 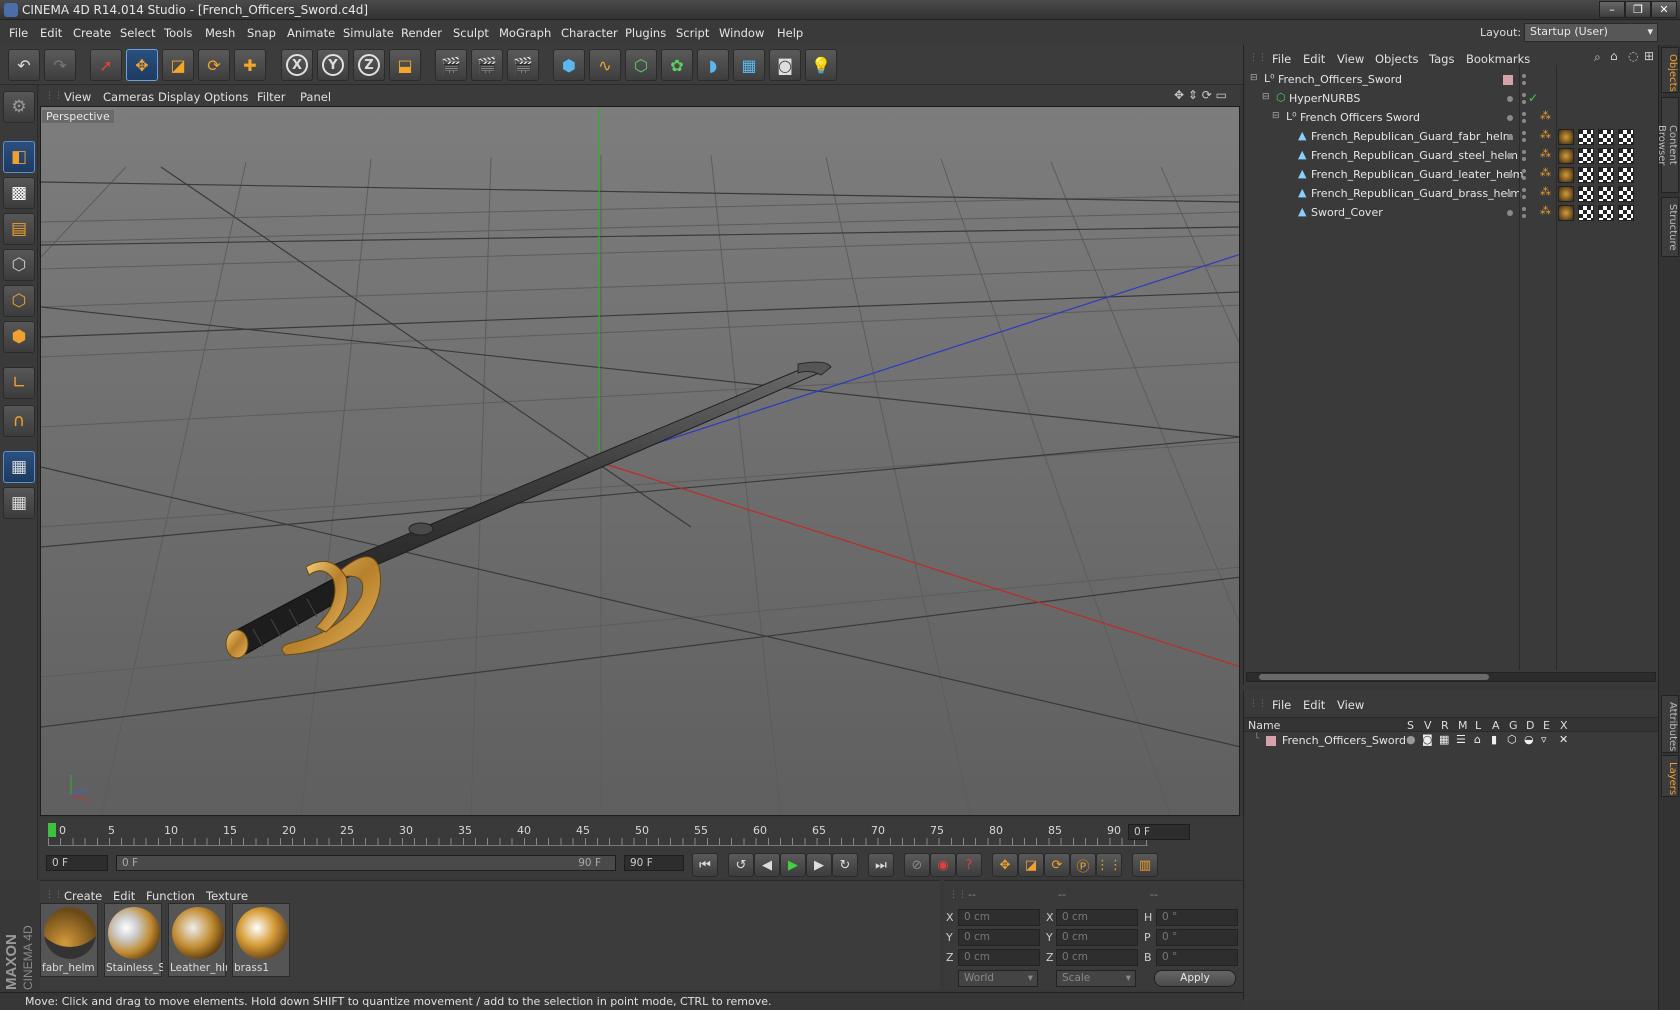 I want to click on tab-attributes: Attributes, so click(x=1670, y=724).